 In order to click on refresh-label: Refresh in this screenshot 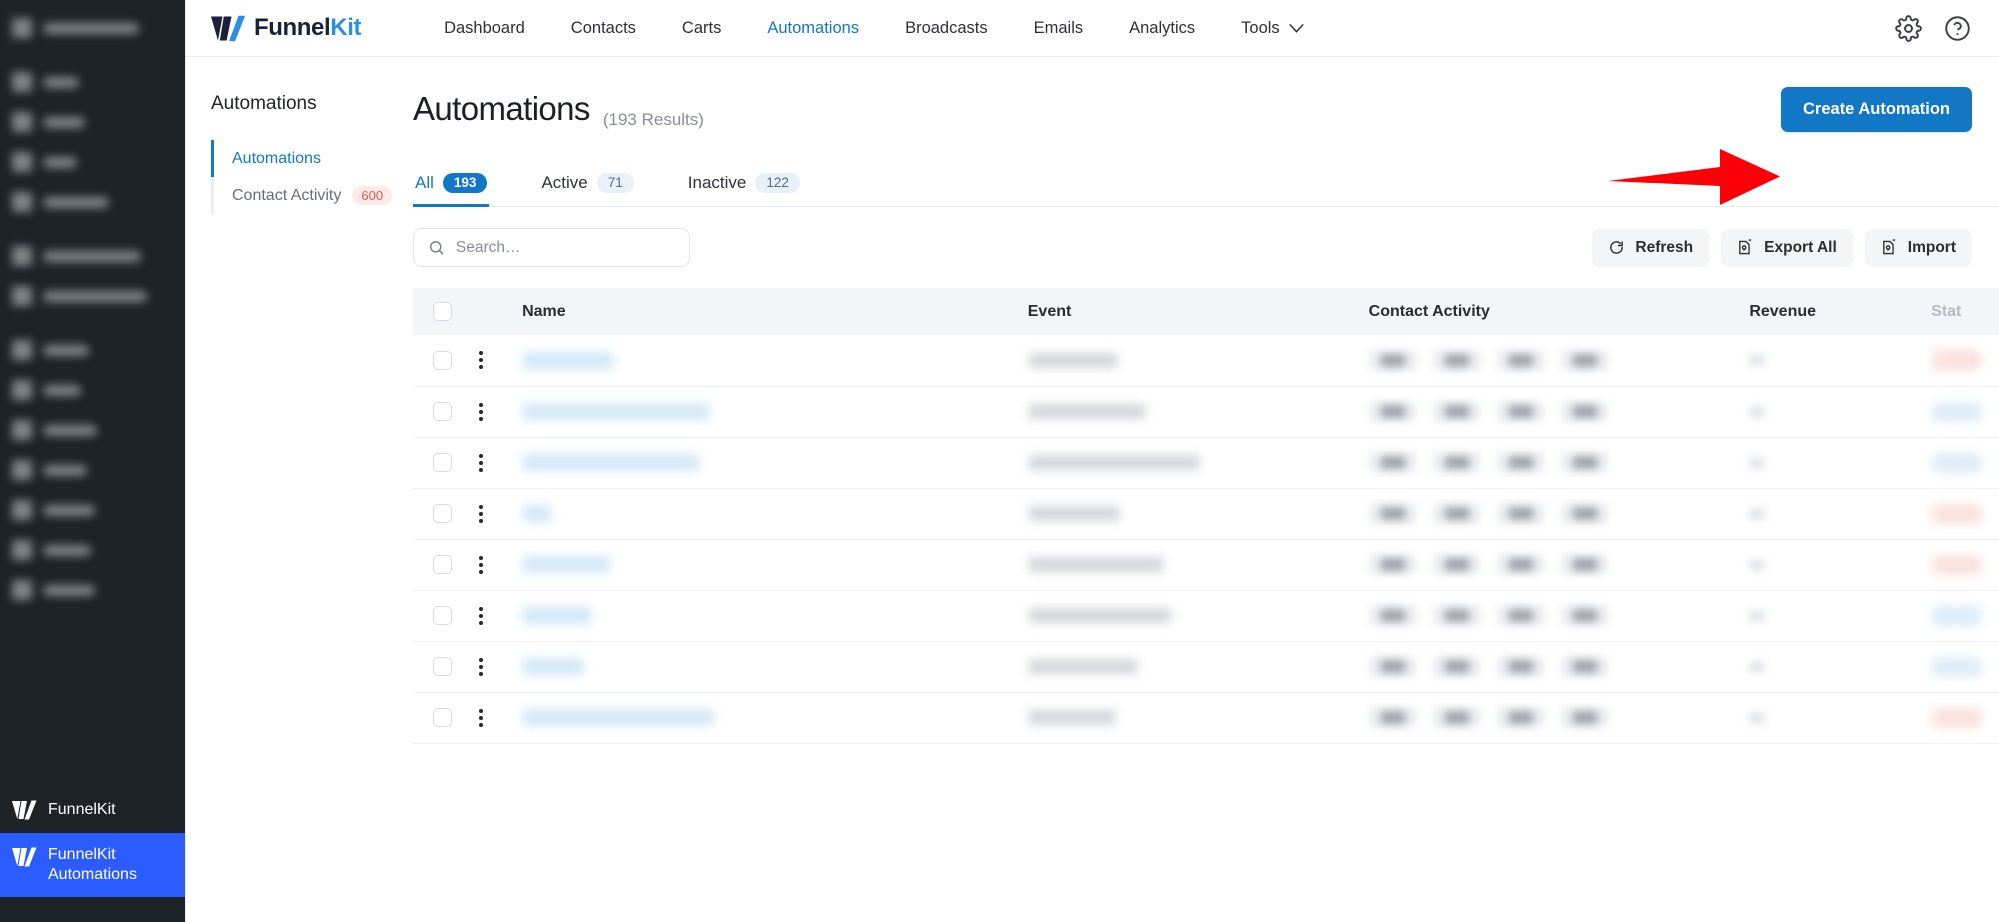, I will do `click(1664, 247)`.